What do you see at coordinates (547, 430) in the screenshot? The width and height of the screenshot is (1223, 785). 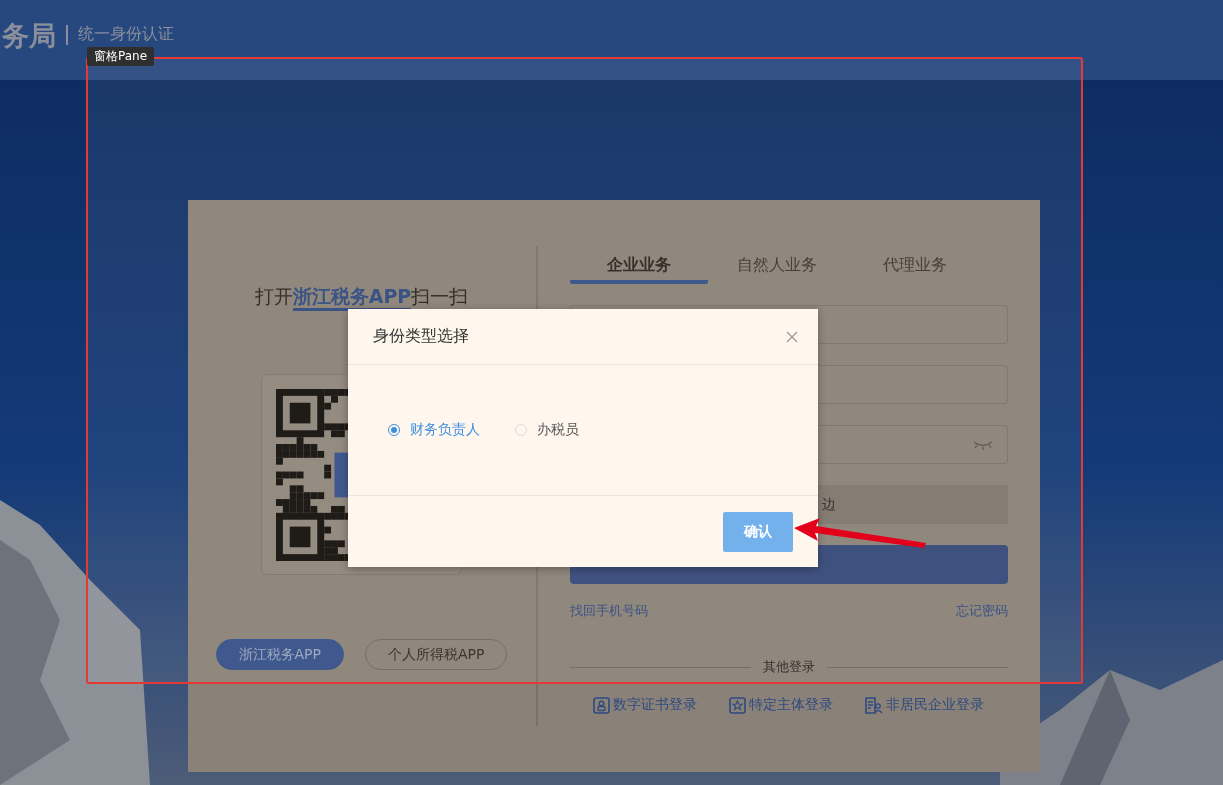 I see `radio-option: 办税员` at bounding box center [547, 430].